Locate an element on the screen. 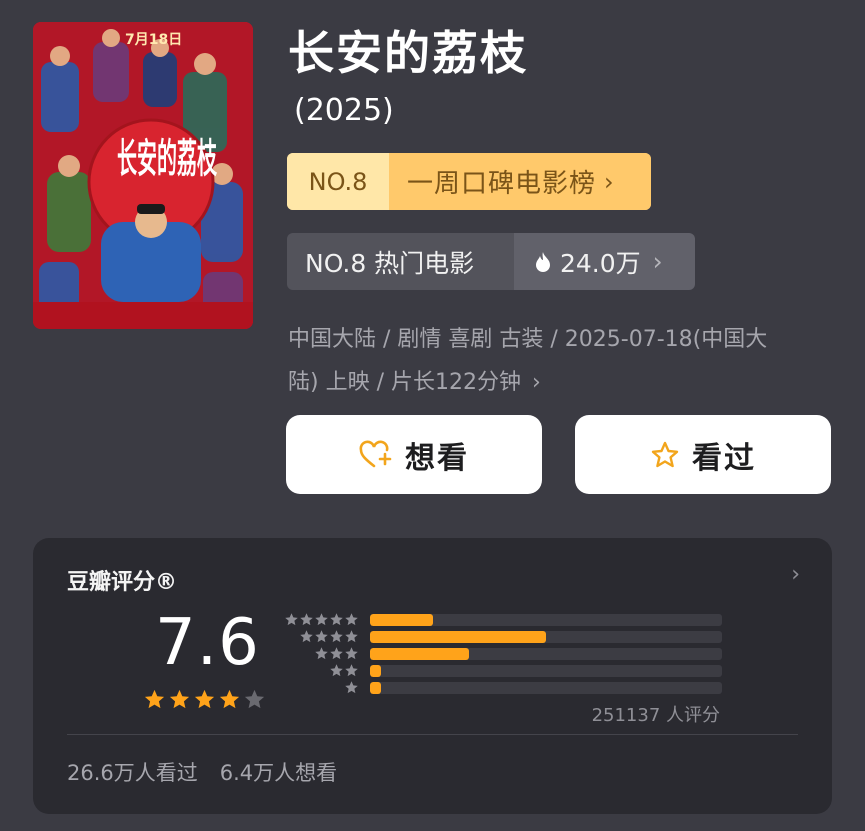 This screenshot has height=831, width=865. hot-ranking-badge: NO.8 热门电影 24.0万 › is located at coordinates (491, 261).